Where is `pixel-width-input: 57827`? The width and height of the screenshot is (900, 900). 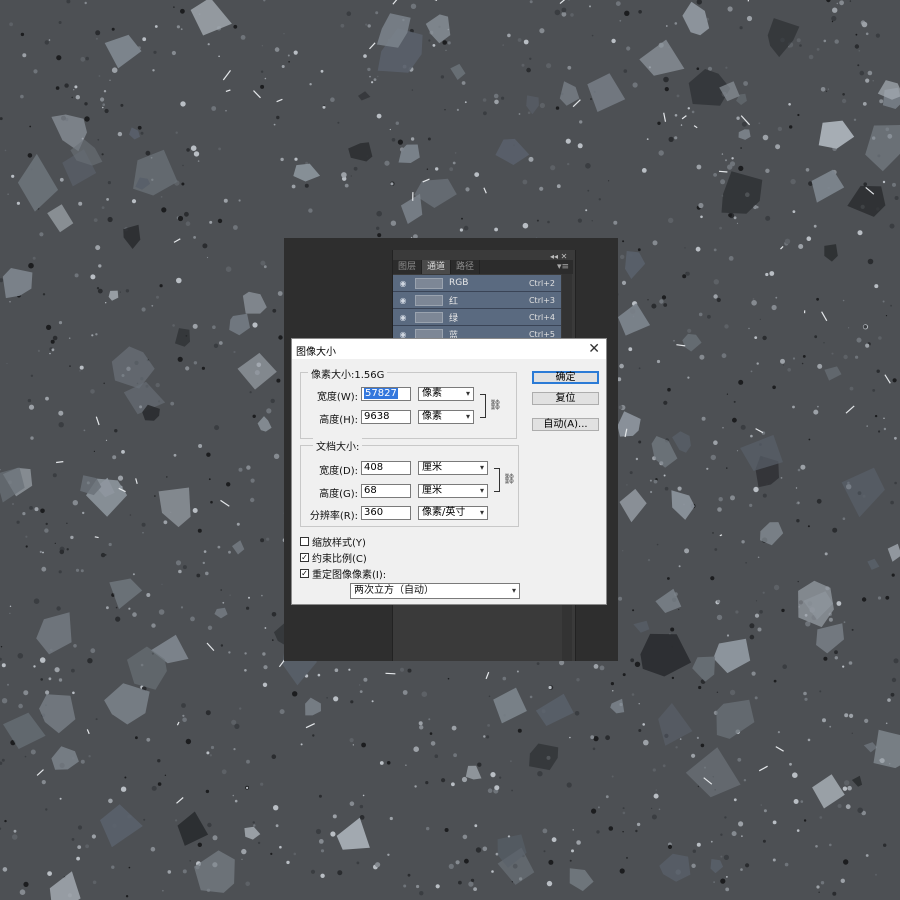
pixel-width-input: 57827 is located at coordinates (386, 394).